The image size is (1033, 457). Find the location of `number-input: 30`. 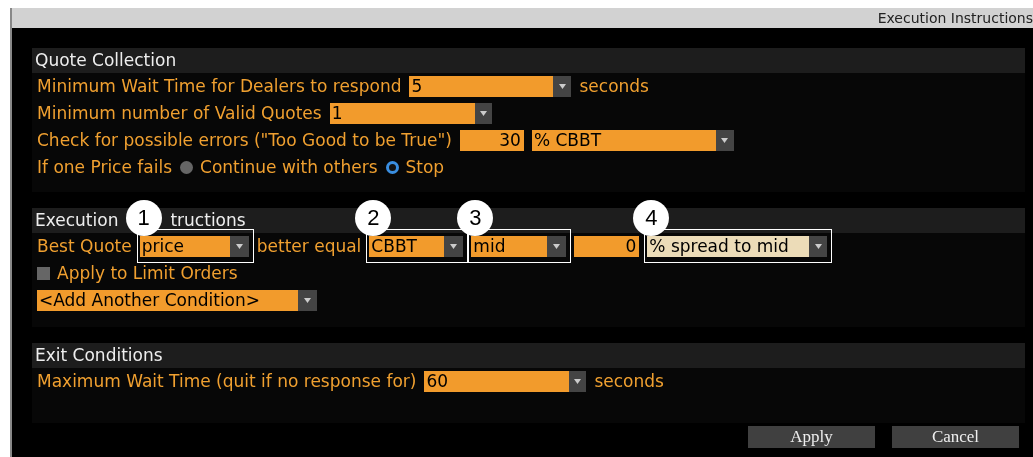

number-input: 30 is located at coordinates (491, 140).